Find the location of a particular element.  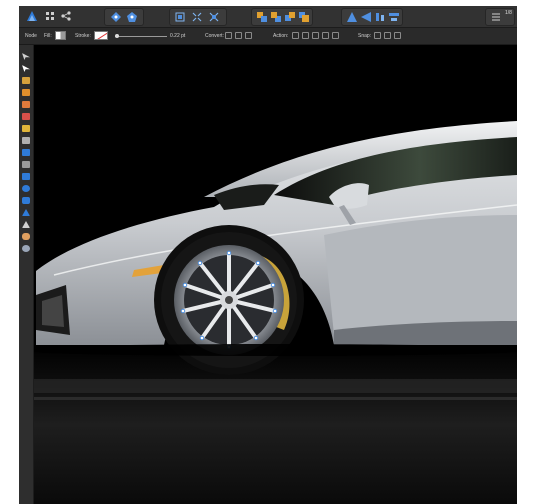

rounded-rectangle-tool-icon is located at coordinates (26, 200).